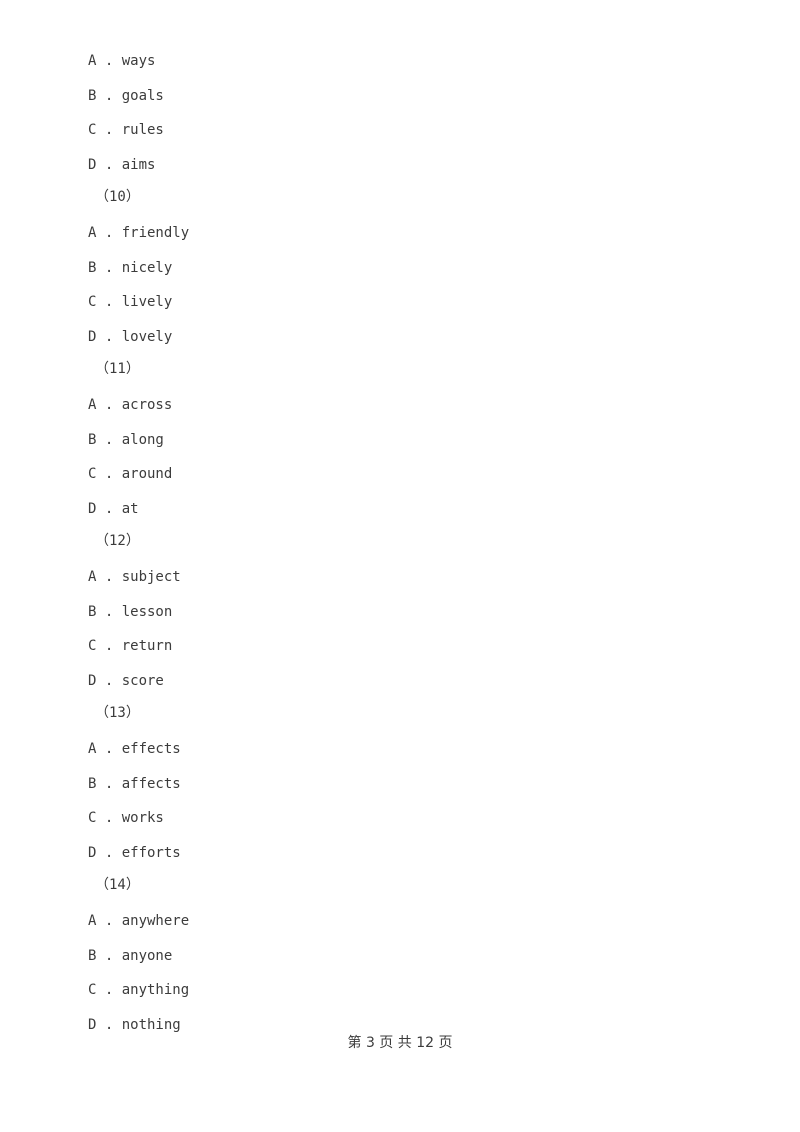 The image size is (800, 1132). What do you see at coordinates (138, 921) in the screenshot?
I see `option-a: A . anywhere` at bounding box center [138, 921].